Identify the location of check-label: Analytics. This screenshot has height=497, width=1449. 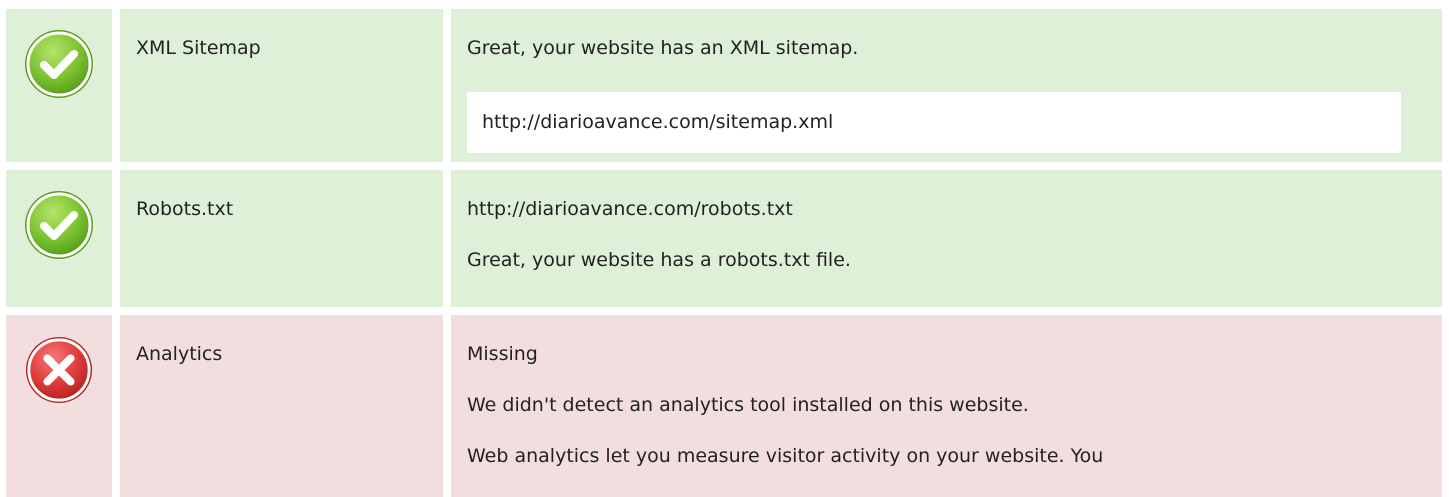
(179, 354).